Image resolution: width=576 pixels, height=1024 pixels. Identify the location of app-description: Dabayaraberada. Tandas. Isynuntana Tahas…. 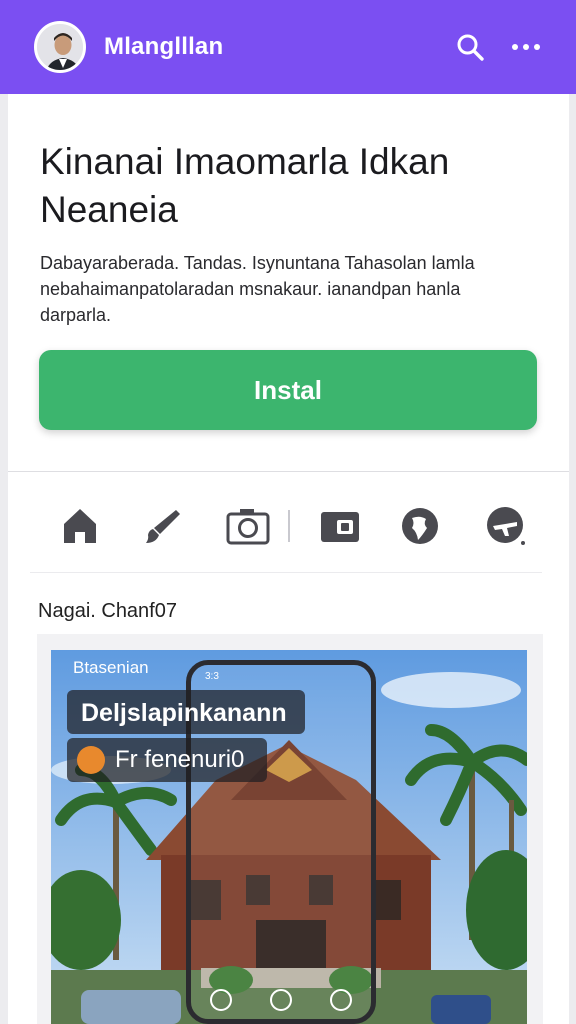
(257, 289).